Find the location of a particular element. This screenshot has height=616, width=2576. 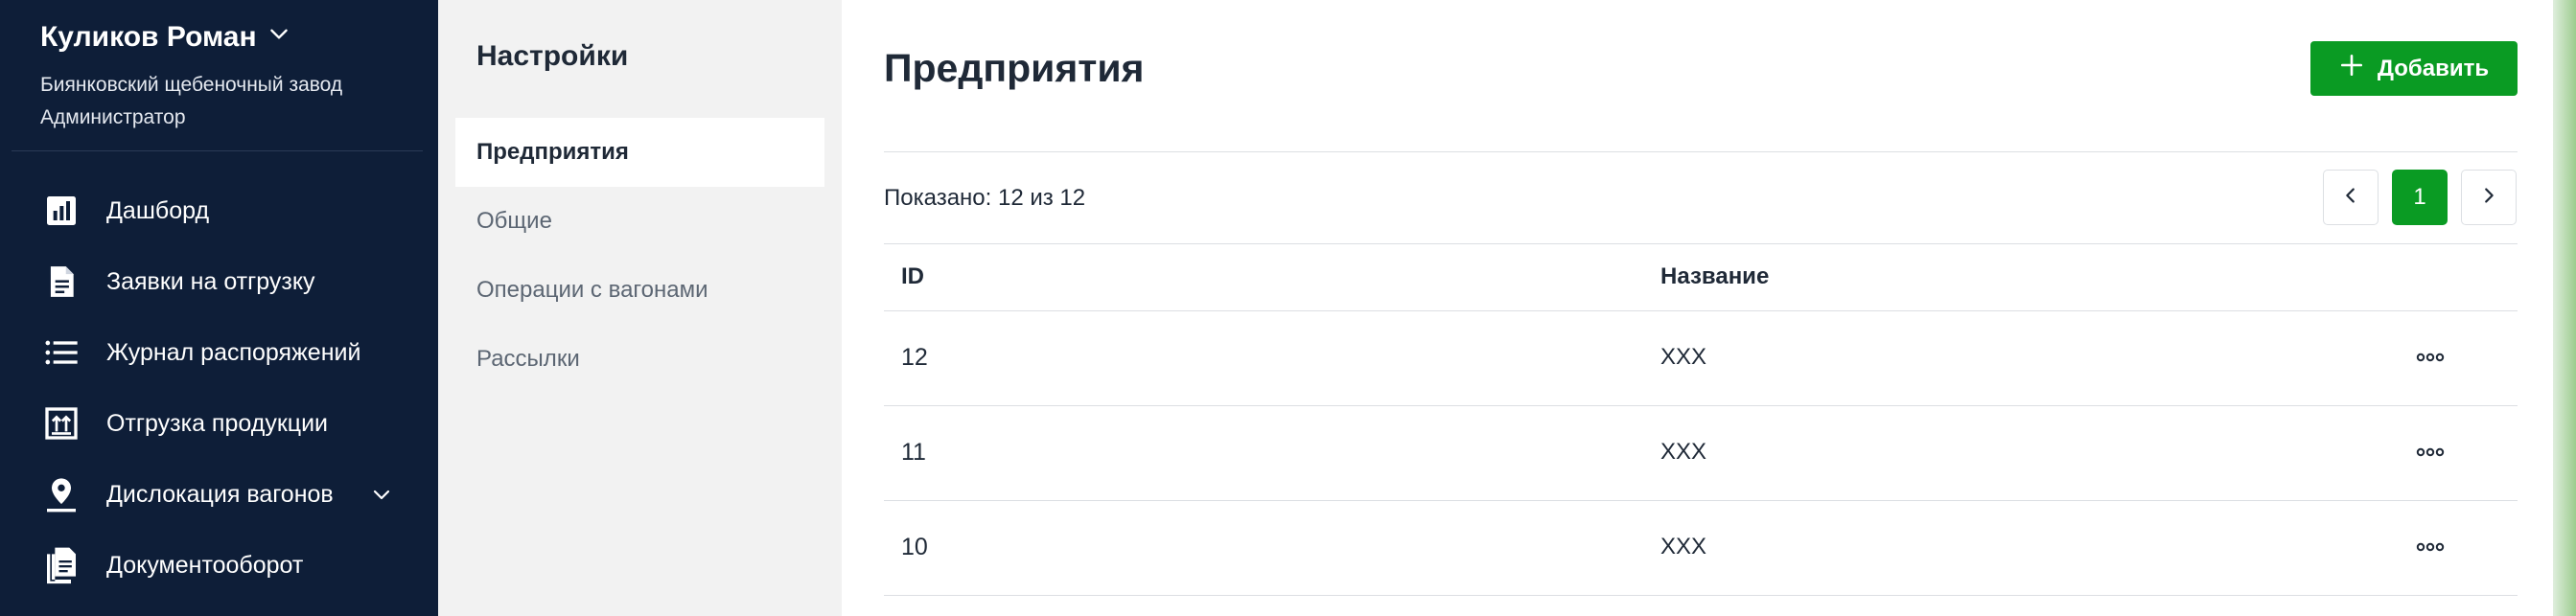

column-header-name: Название is located at coordinates (1715, 276).